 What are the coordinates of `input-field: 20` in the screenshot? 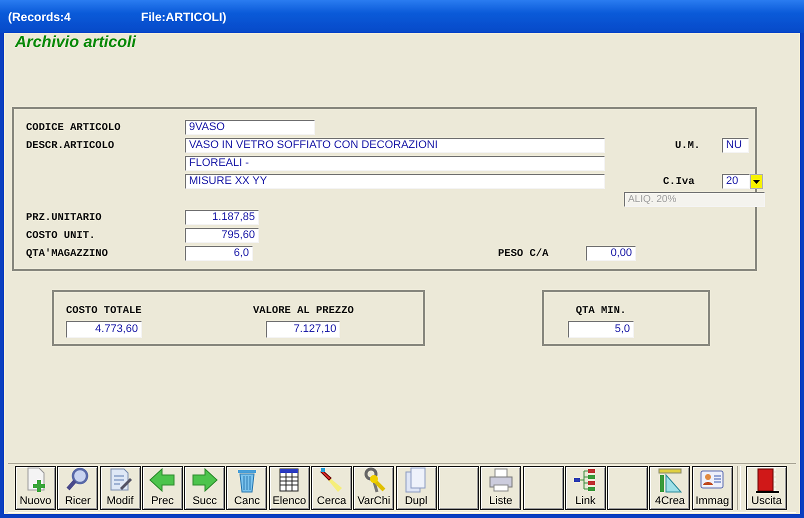 It's located at (736, 181).